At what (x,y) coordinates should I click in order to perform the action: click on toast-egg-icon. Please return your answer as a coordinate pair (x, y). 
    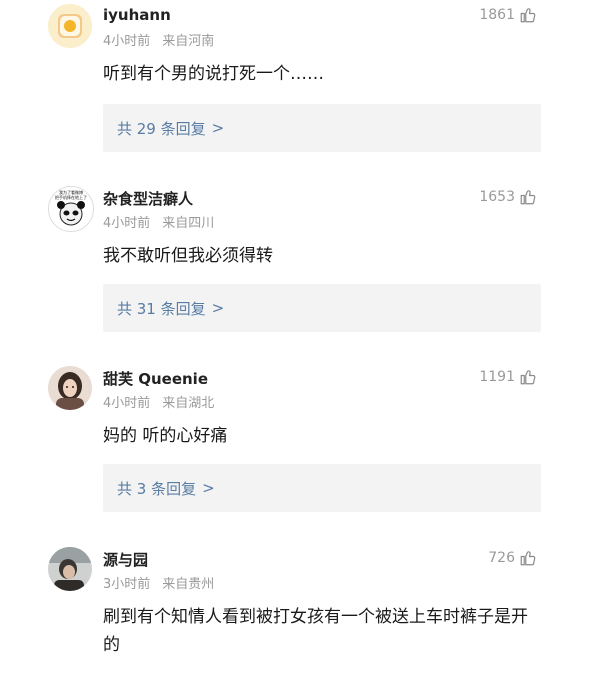
    Looking at the image, I should click on (70, 26).